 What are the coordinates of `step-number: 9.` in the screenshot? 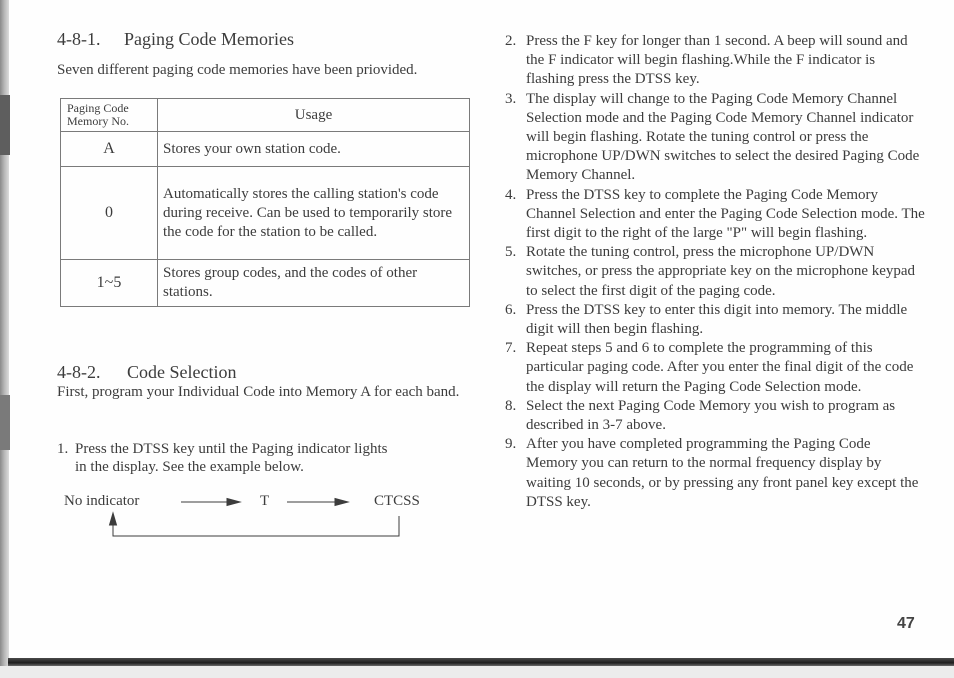 It's located at (511, 444).